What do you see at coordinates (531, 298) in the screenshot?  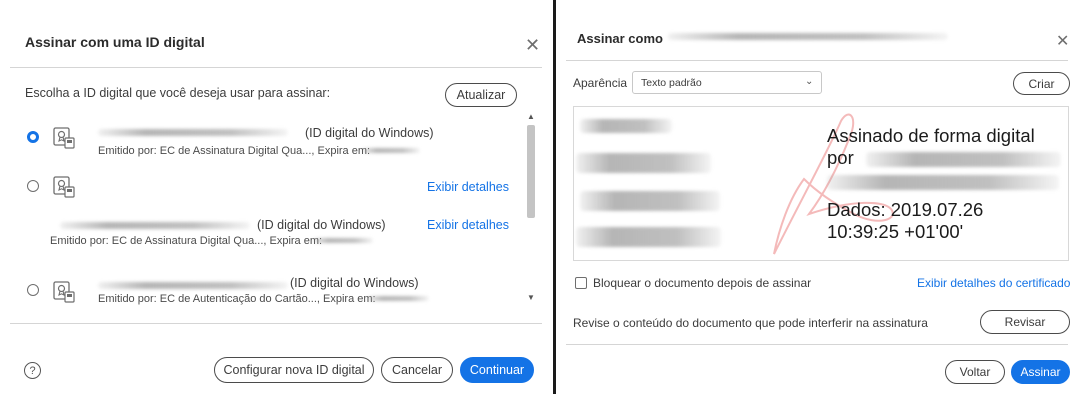 I see `scroll-down-icon: ▼` at bounding box center [531, 298].